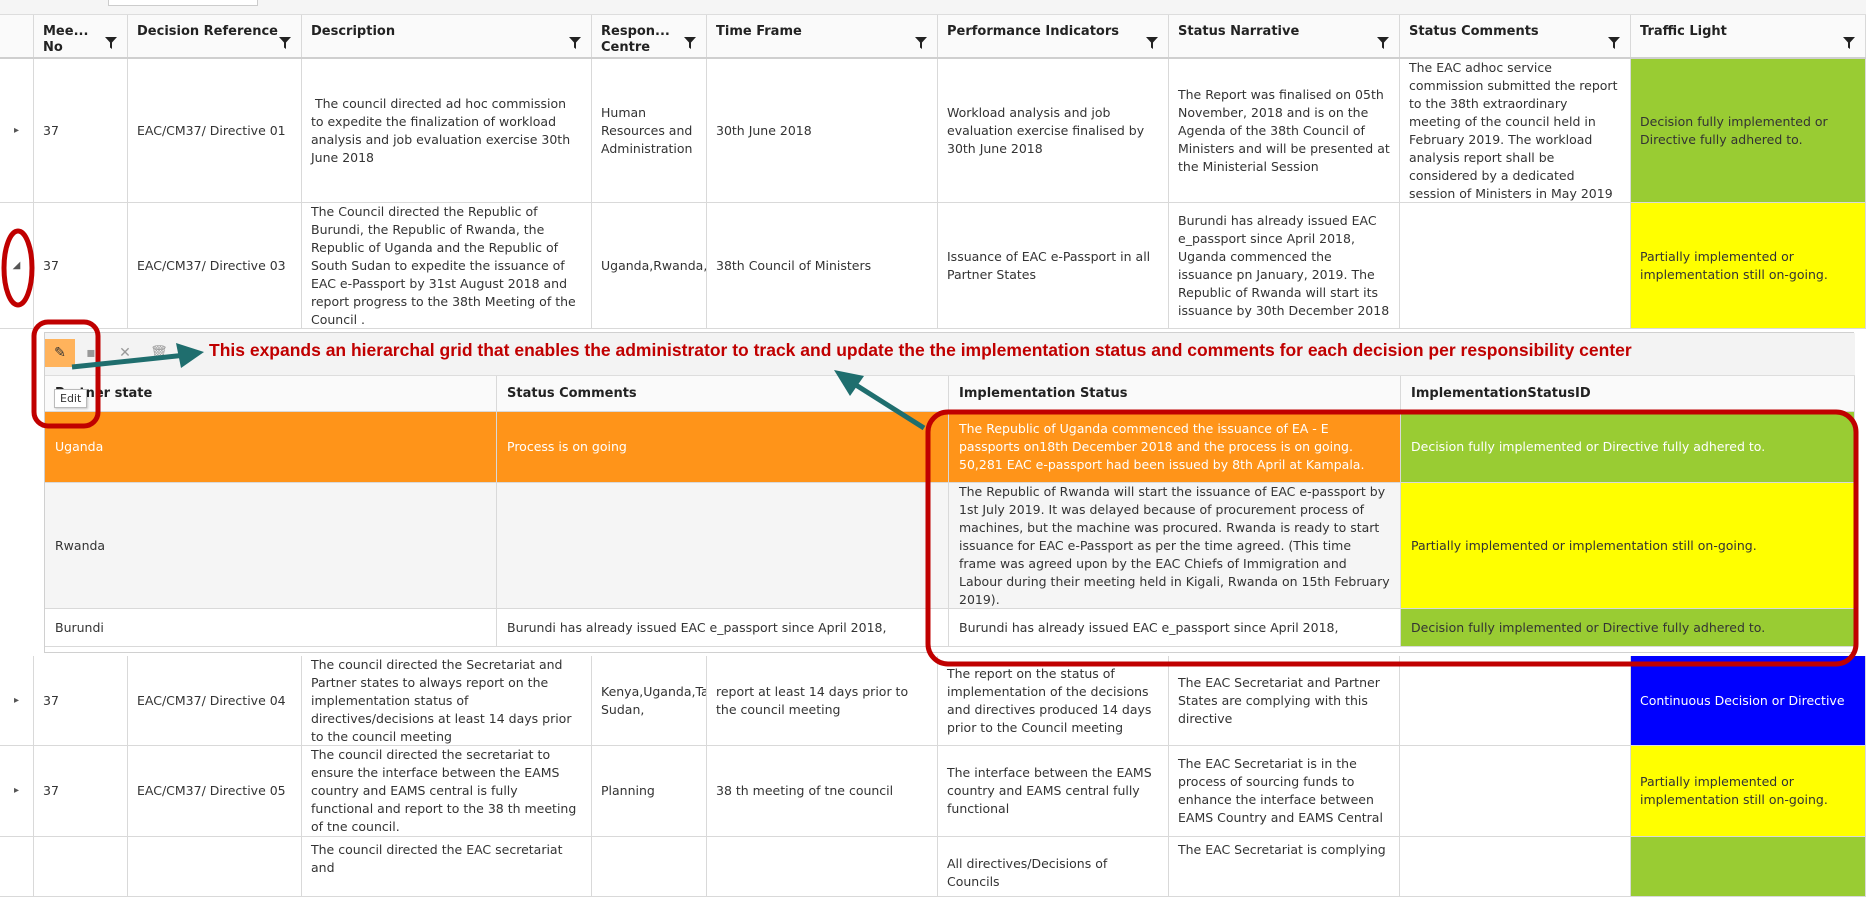  I want to click on col-header-label: Status Narrative, so click(1239, 31).